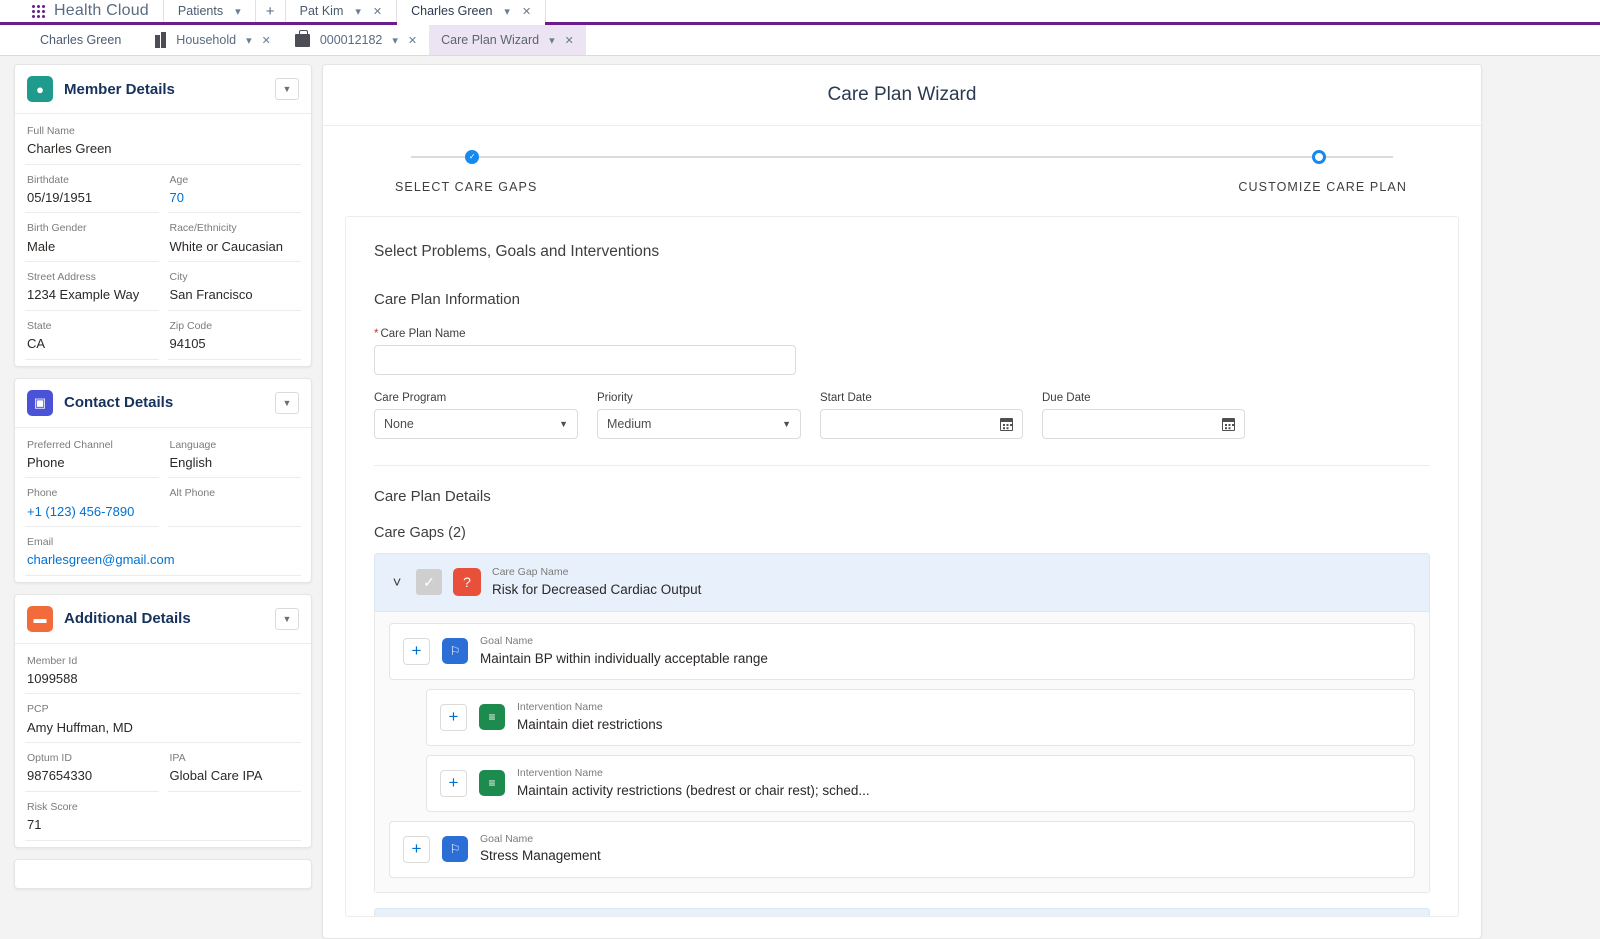  What do you see at coordinates (36, 344) in the screenshot?
I see `field-value: CA` at bounding box center [36, 344].